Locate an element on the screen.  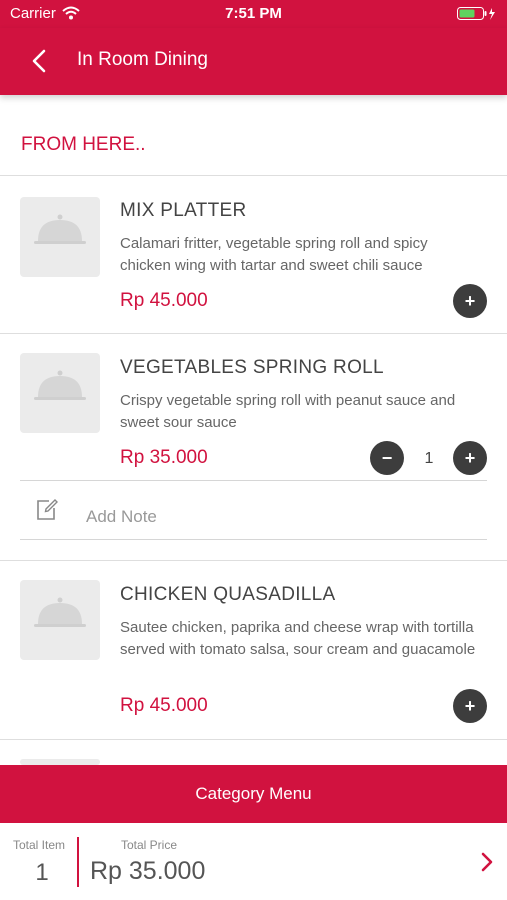
total-price-value: Rp 35.000 is located at coordinates (148, 871).